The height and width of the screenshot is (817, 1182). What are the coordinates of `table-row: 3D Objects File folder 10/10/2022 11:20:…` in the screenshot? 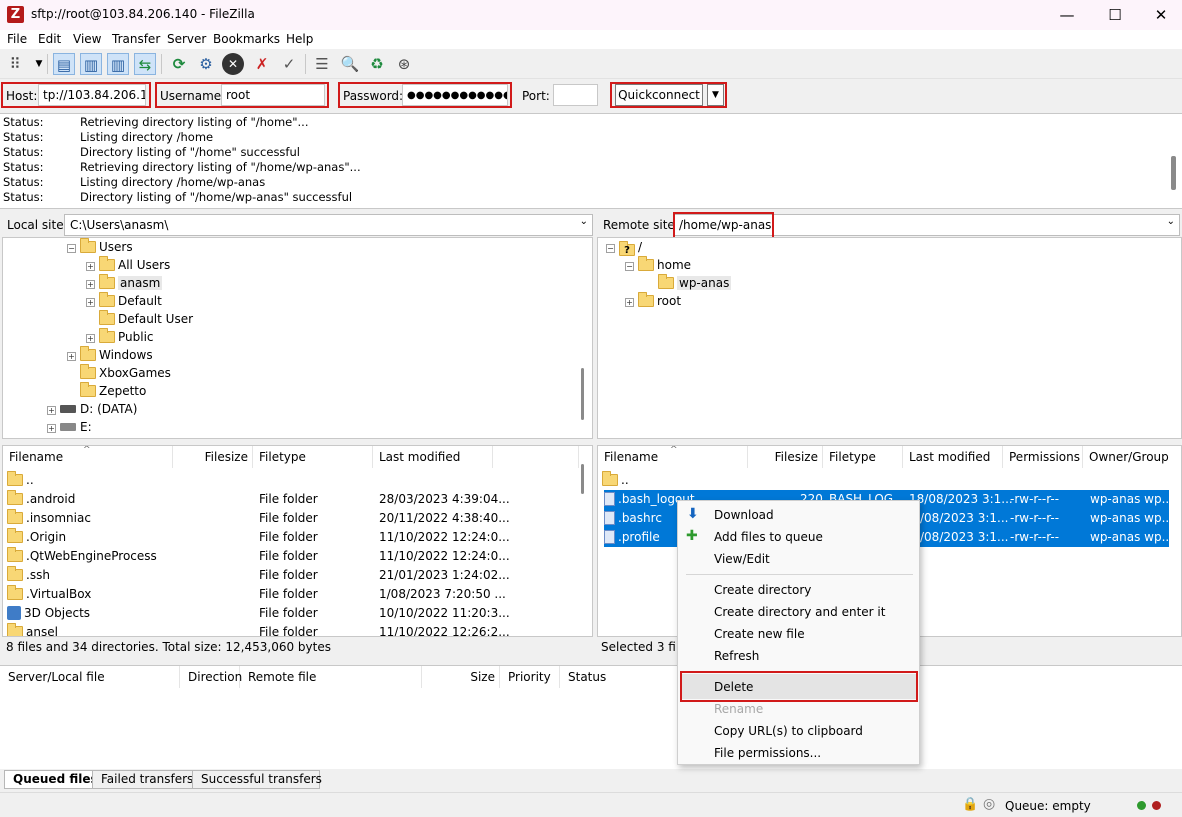 It's located at (291, 613).